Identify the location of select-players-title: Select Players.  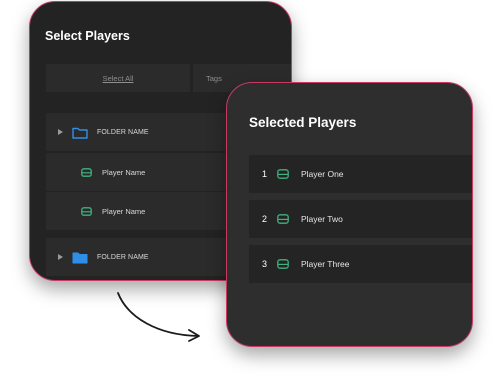
(87, 36).